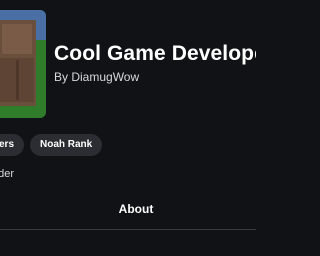 The height and width of the screenshot is (256, 320). Describe the element at coordinates (66, 145) in the screenshot. I see `tag-rank: Noah Rank` at that location.